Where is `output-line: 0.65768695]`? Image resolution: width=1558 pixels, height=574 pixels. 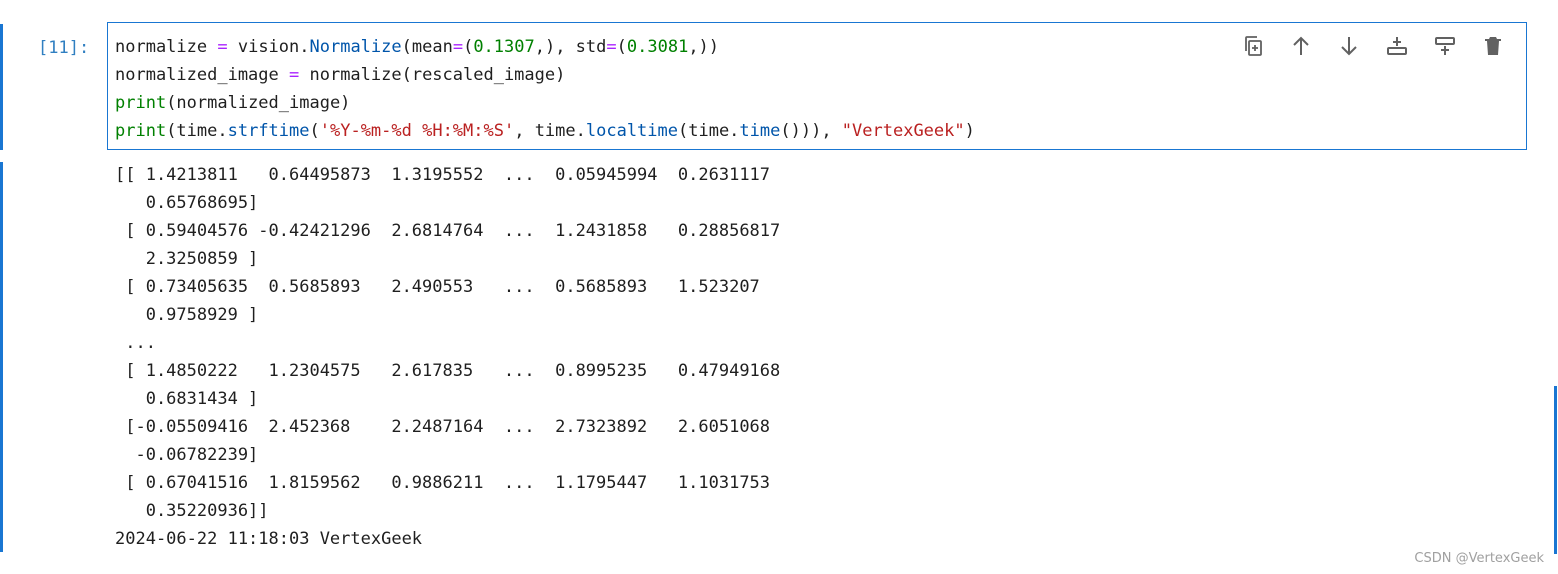
output-line: 0.65768695] is located at coordinates (187, 203).